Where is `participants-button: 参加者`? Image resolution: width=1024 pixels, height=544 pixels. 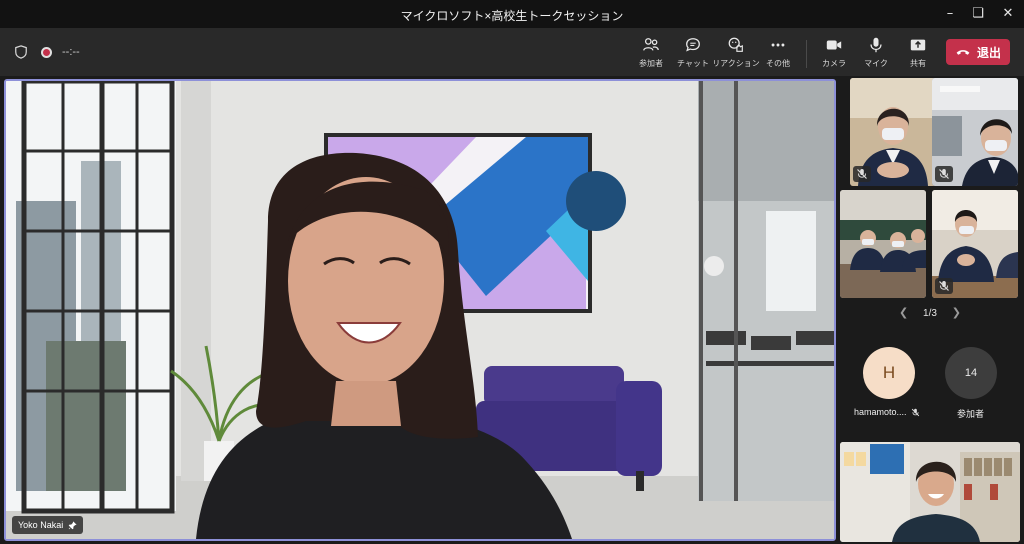
participants-button: 参加者 is located at coordinates (651, 55).